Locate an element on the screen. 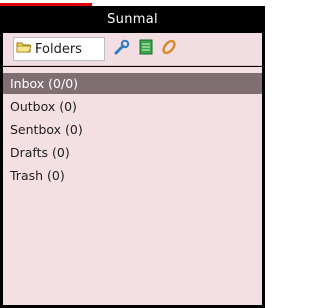  notepad-icon is located at coordinates (146, 49).